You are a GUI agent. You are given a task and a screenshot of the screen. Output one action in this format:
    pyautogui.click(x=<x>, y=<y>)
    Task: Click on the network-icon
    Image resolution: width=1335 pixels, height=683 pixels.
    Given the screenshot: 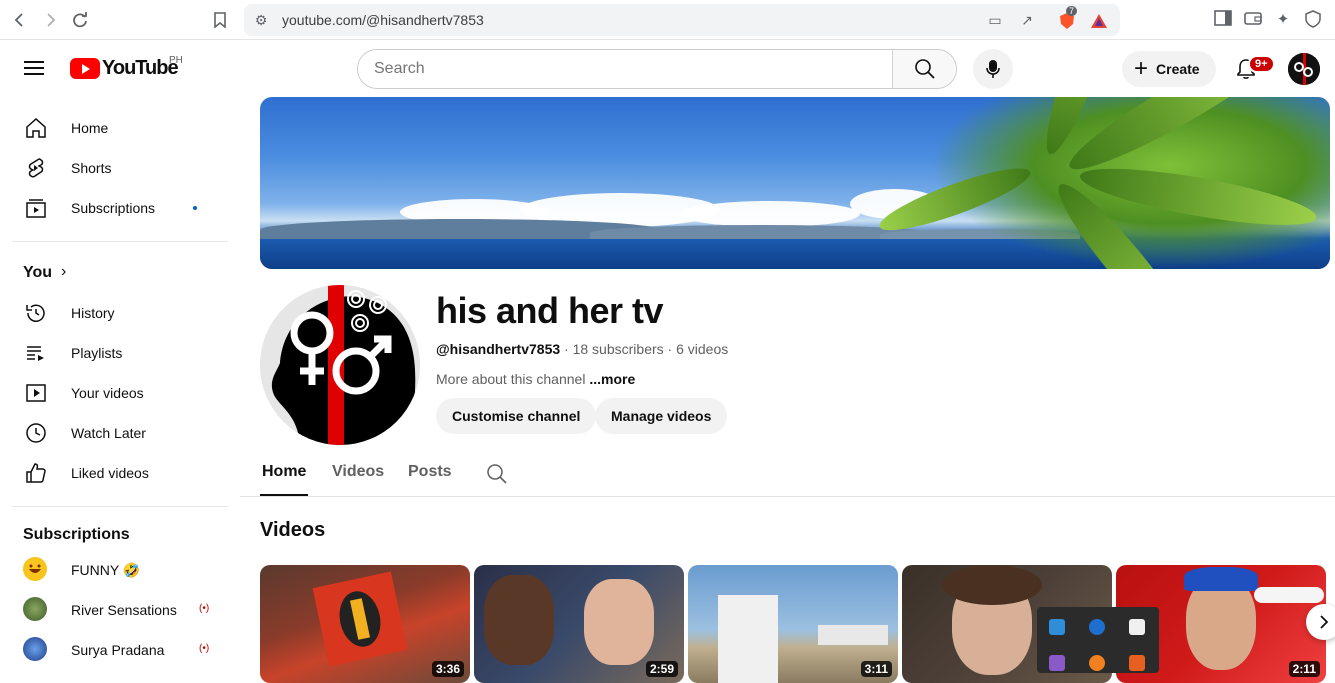 What is the action you would take?
    pyautogui.click(x=1057, y=627)
    